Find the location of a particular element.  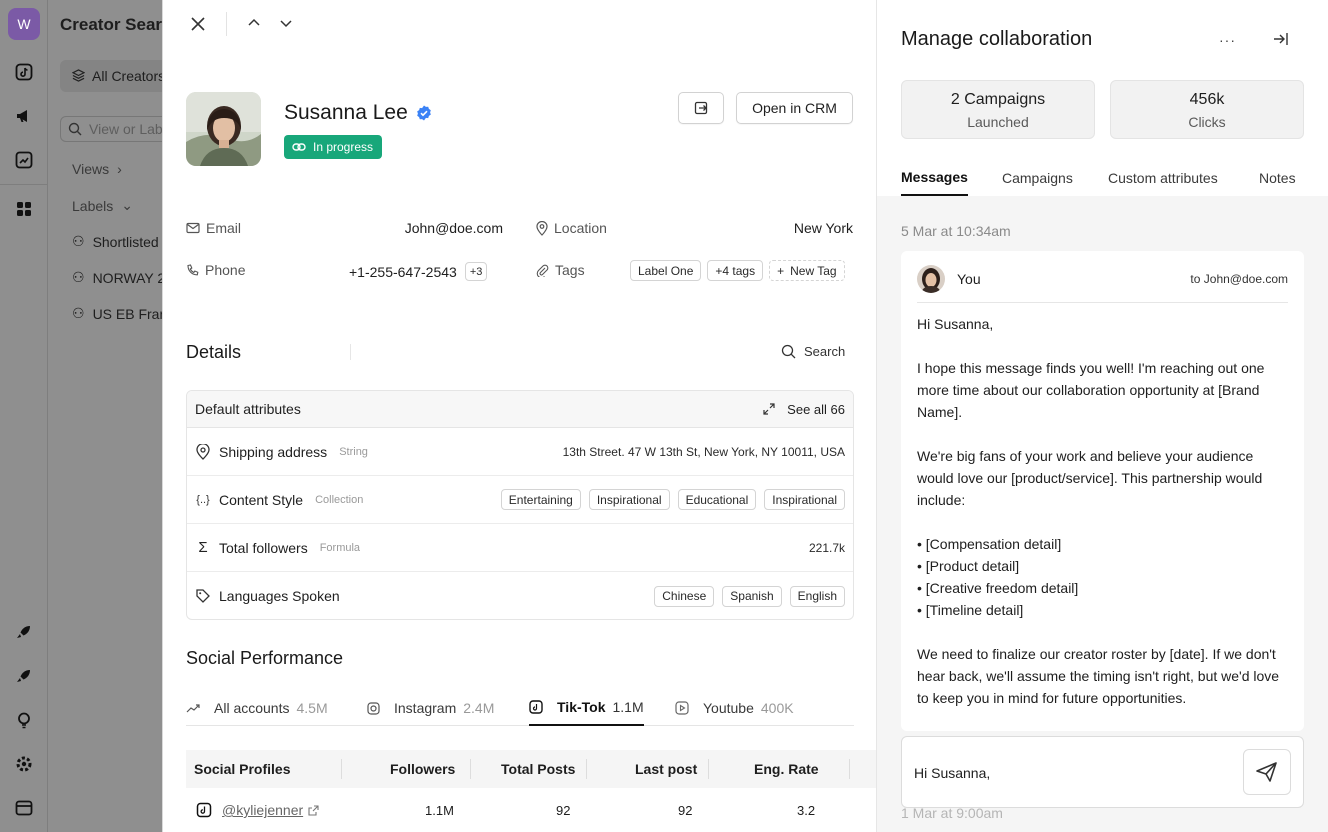

list-item-label: Shortlisted is located at coordinates (125, 241).